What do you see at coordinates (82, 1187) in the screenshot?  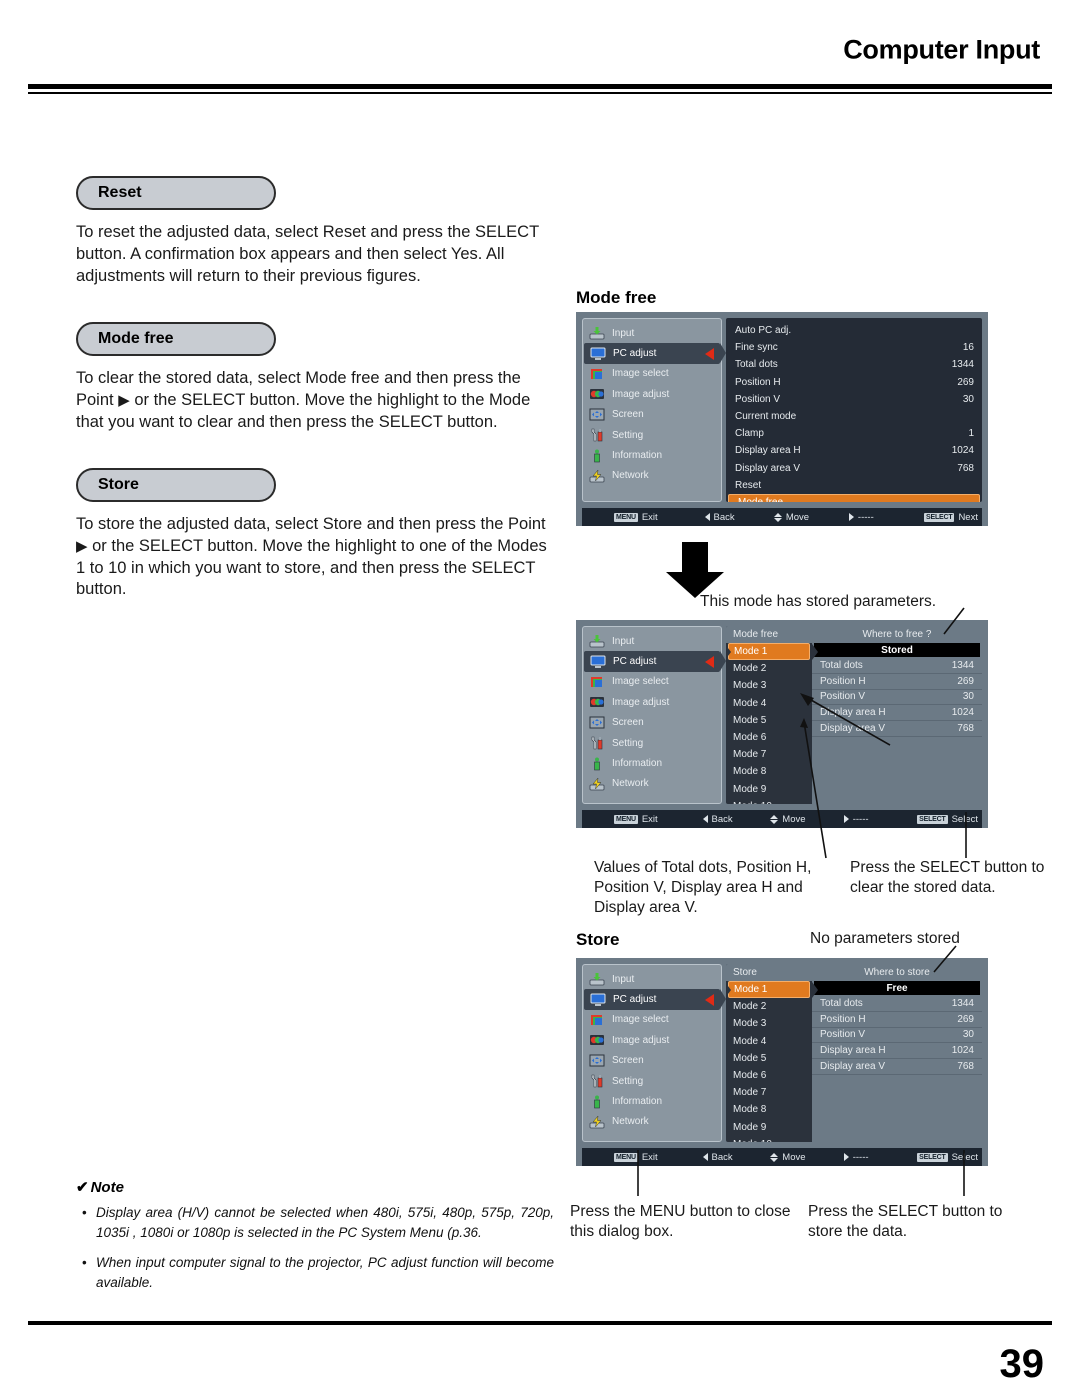 I see `check-icon: ✔` at bounding box center [82, 1187].